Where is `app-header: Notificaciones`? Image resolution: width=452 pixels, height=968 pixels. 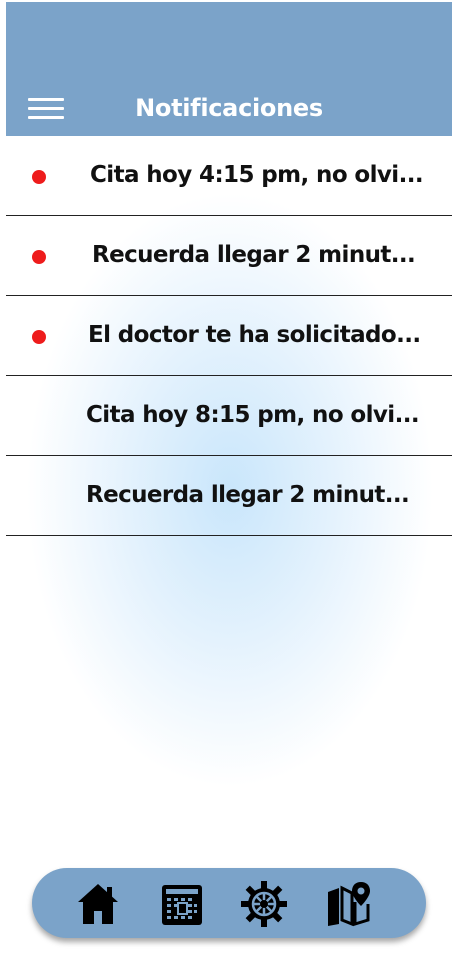
app-header: Notificaciones is located at coordinates (229, 69).